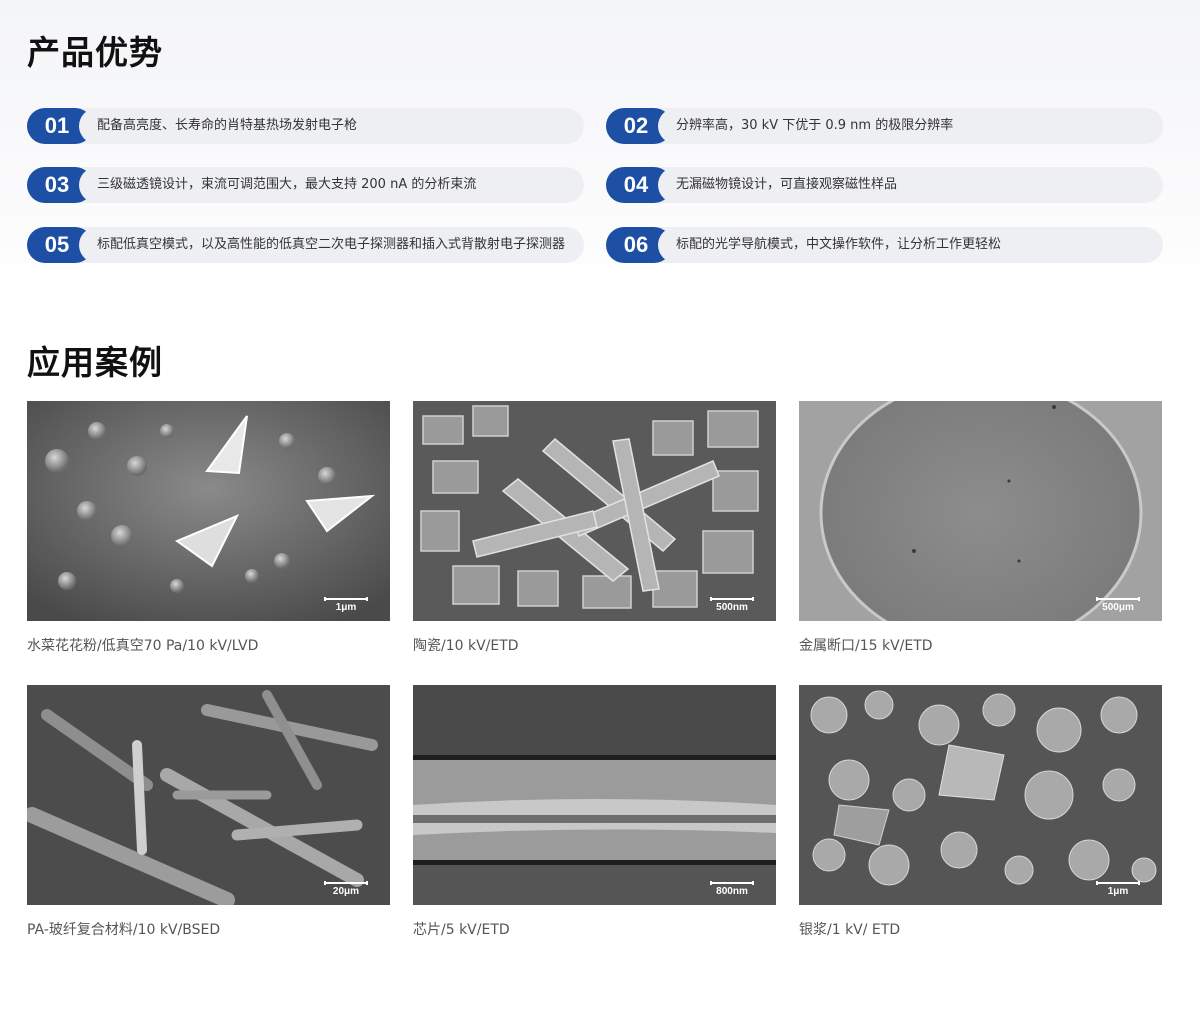 This screenshot has height=1014, width=1200. I want to click on case-caption: 水菜花花粉/低真空70 Pa/10 kV/LVD, so click(143, 646).